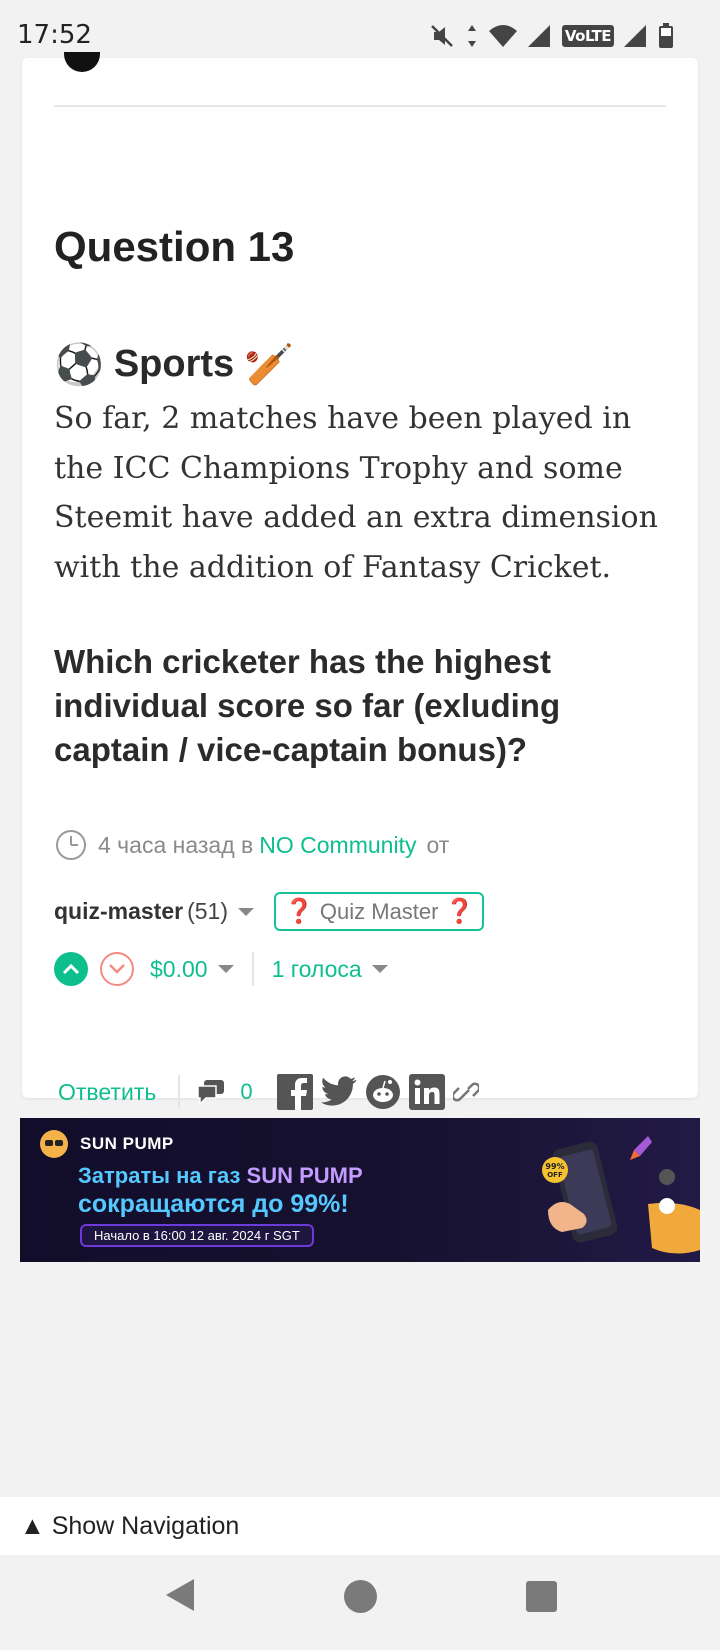 This screenshot has width=720, height=1650. What do you see at coordinates (246, 911) in the screenshot?
I see `author-dropdown-icon` at bounding box center [246, 911].